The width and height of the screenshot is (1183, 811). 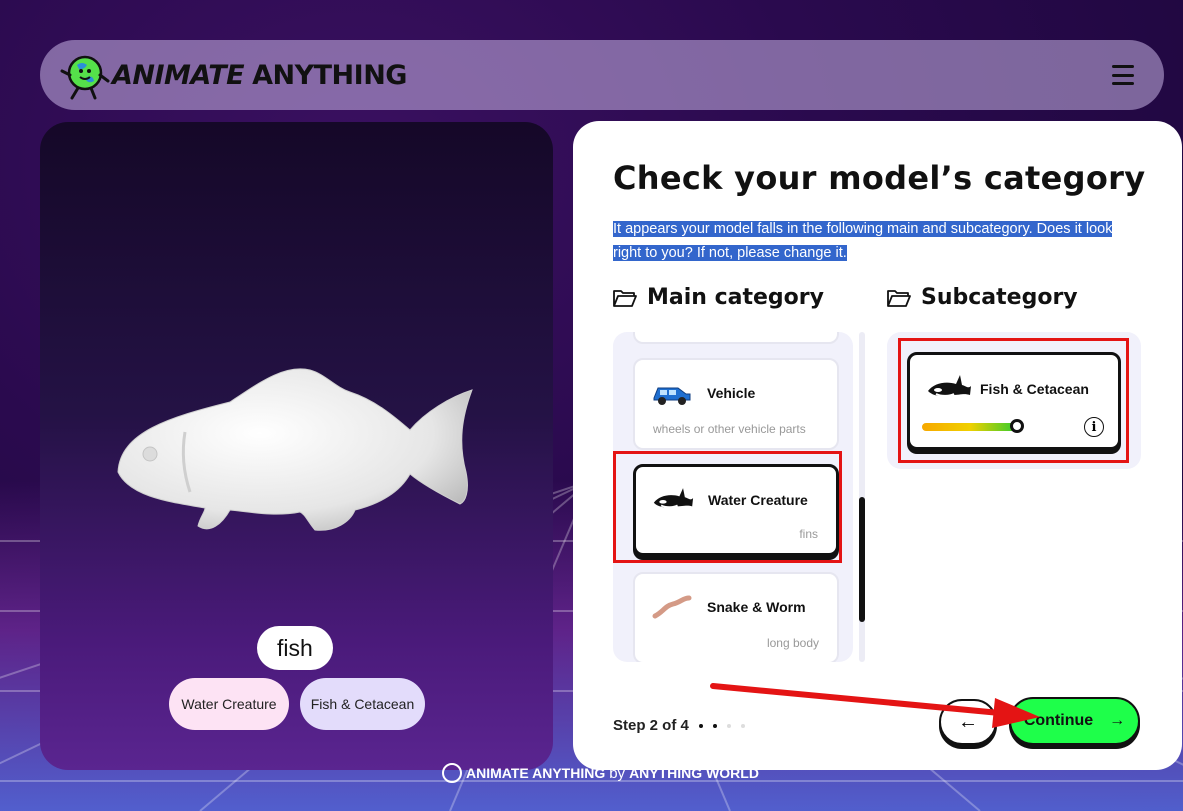 I want to click on logo-word-animate: ANIMATE, so click(x=178, y=75).